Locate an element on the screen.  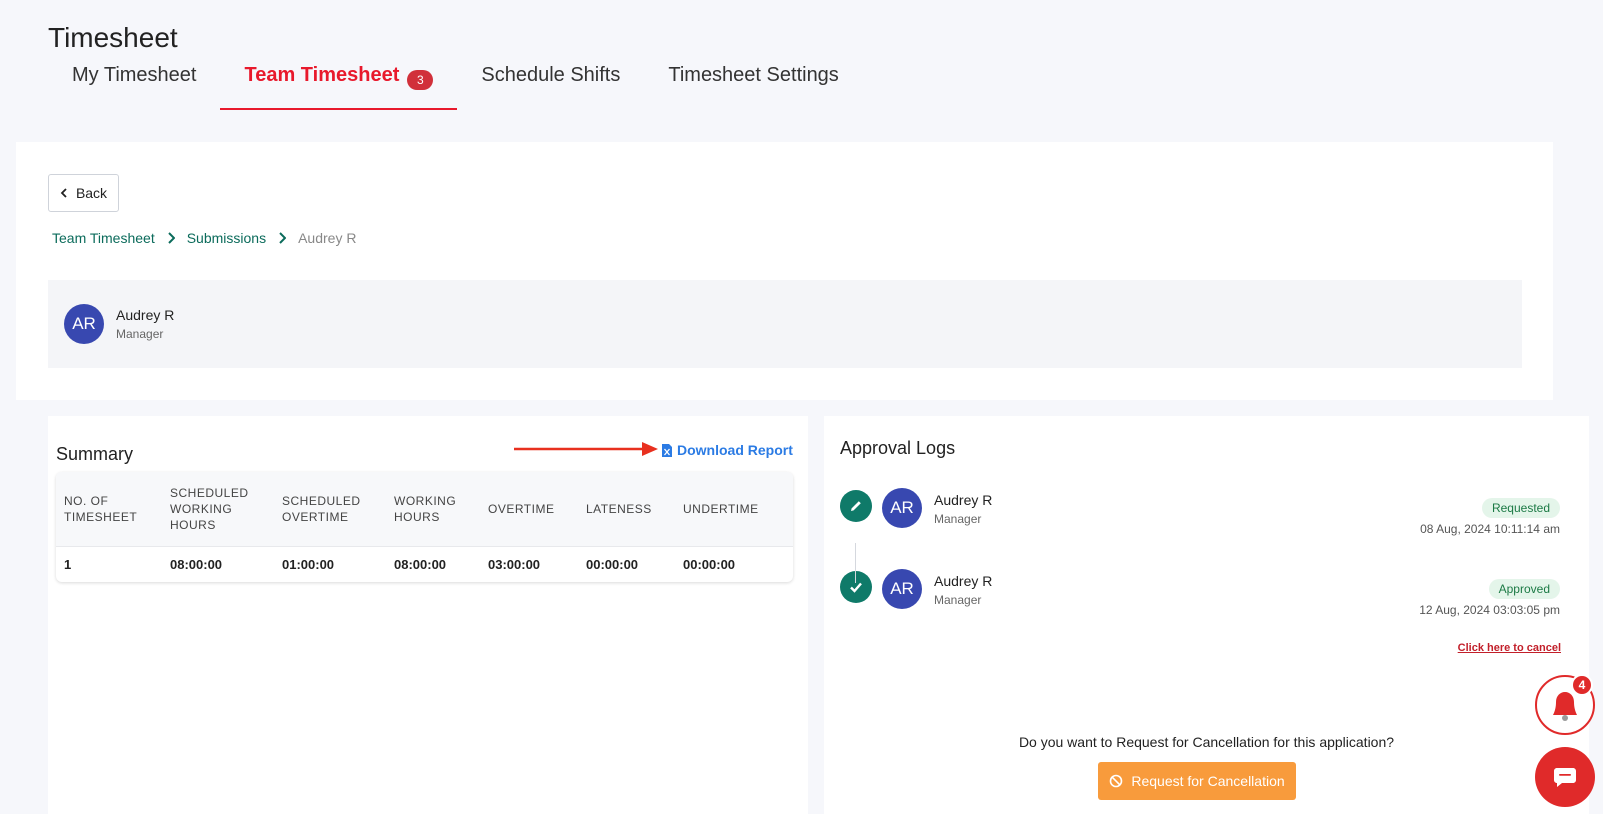
tab-team-timesheet: Team Timesheet 3 is located at coordinates (339, 85).